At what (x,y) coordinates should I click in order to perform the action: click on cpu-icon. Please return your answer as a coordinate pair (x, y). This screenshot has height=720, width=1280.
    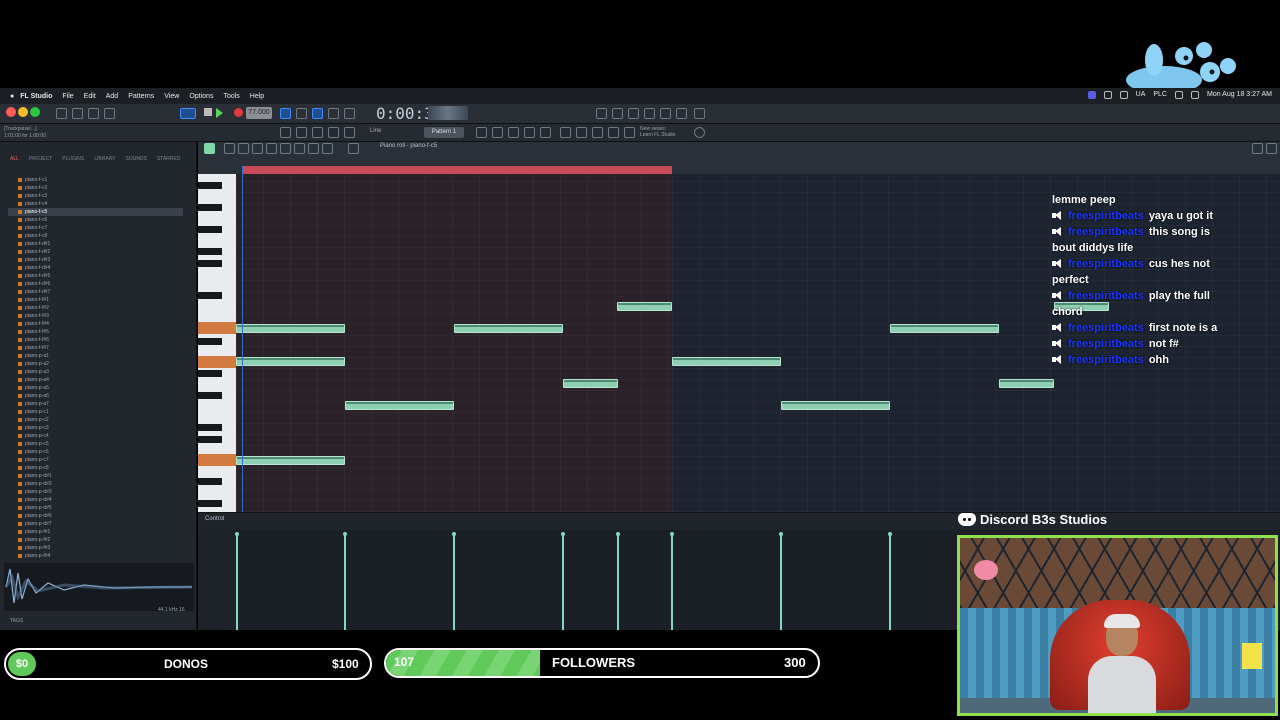
    Looking at the image, I should click on (601, 113).